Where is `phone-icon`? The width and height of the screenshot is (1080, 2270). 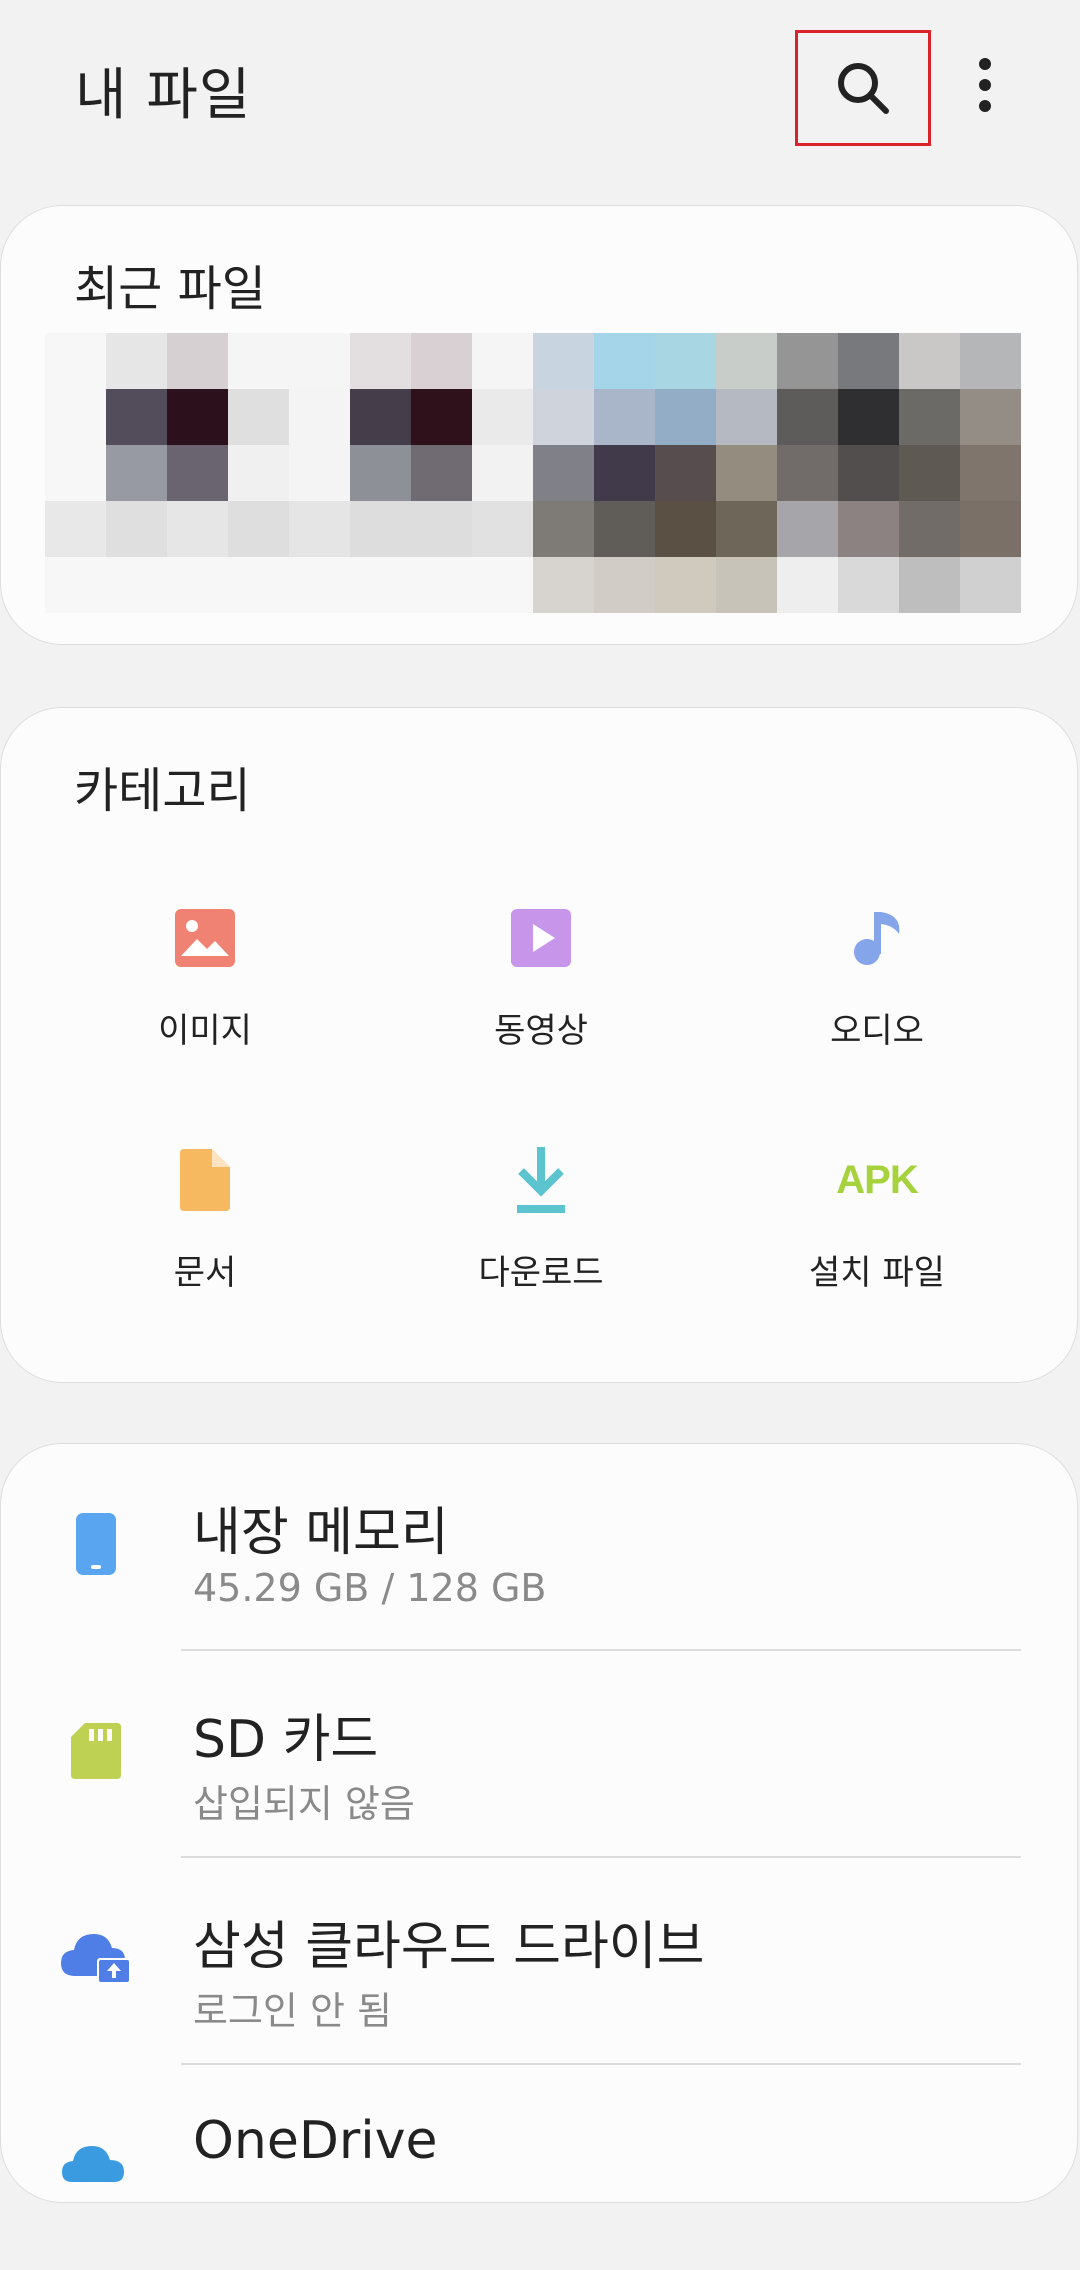 phone-icon is located at coordinates (96, 1544).